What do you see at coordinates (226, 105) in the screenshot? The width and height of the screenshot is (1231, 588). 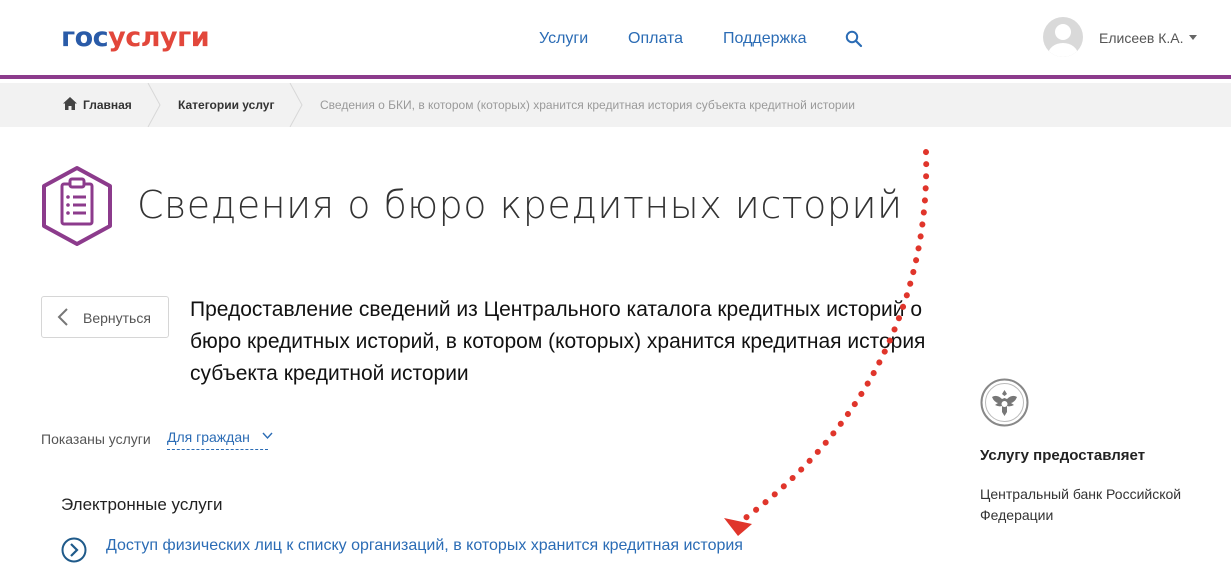 I see `breadcrumb-categories: Категории услуг` at bounding box center [226, 105].